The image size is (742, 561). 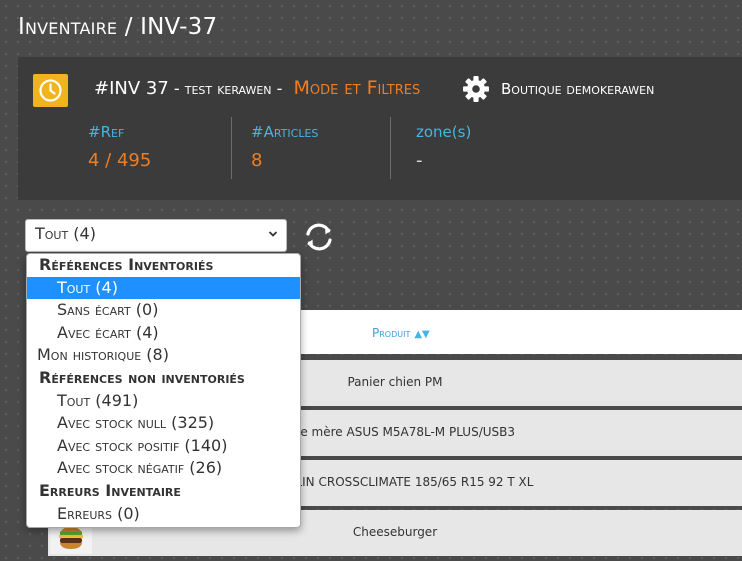 I want to click on column-header-label: Produit, so click(x=391, y=333).